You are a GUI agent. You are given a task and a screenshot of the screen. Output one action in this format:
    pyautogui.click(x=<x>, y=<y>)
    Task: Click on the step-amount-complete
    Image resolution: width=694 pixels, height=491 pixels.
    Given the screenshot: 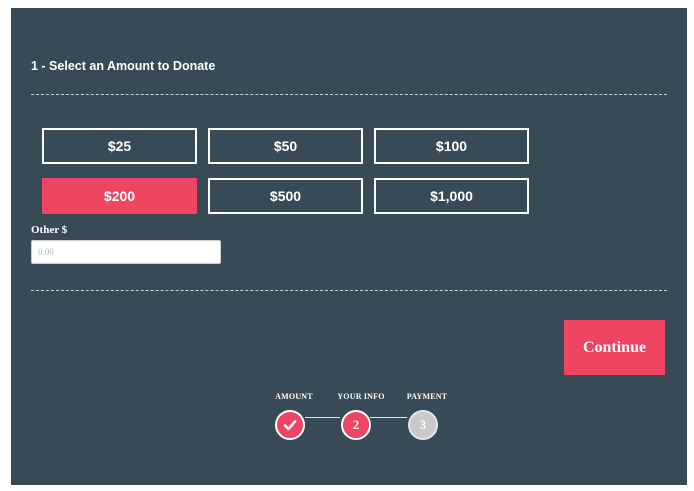 What is the action you would take?
    pyautogui.click(x=290, y=425)
    